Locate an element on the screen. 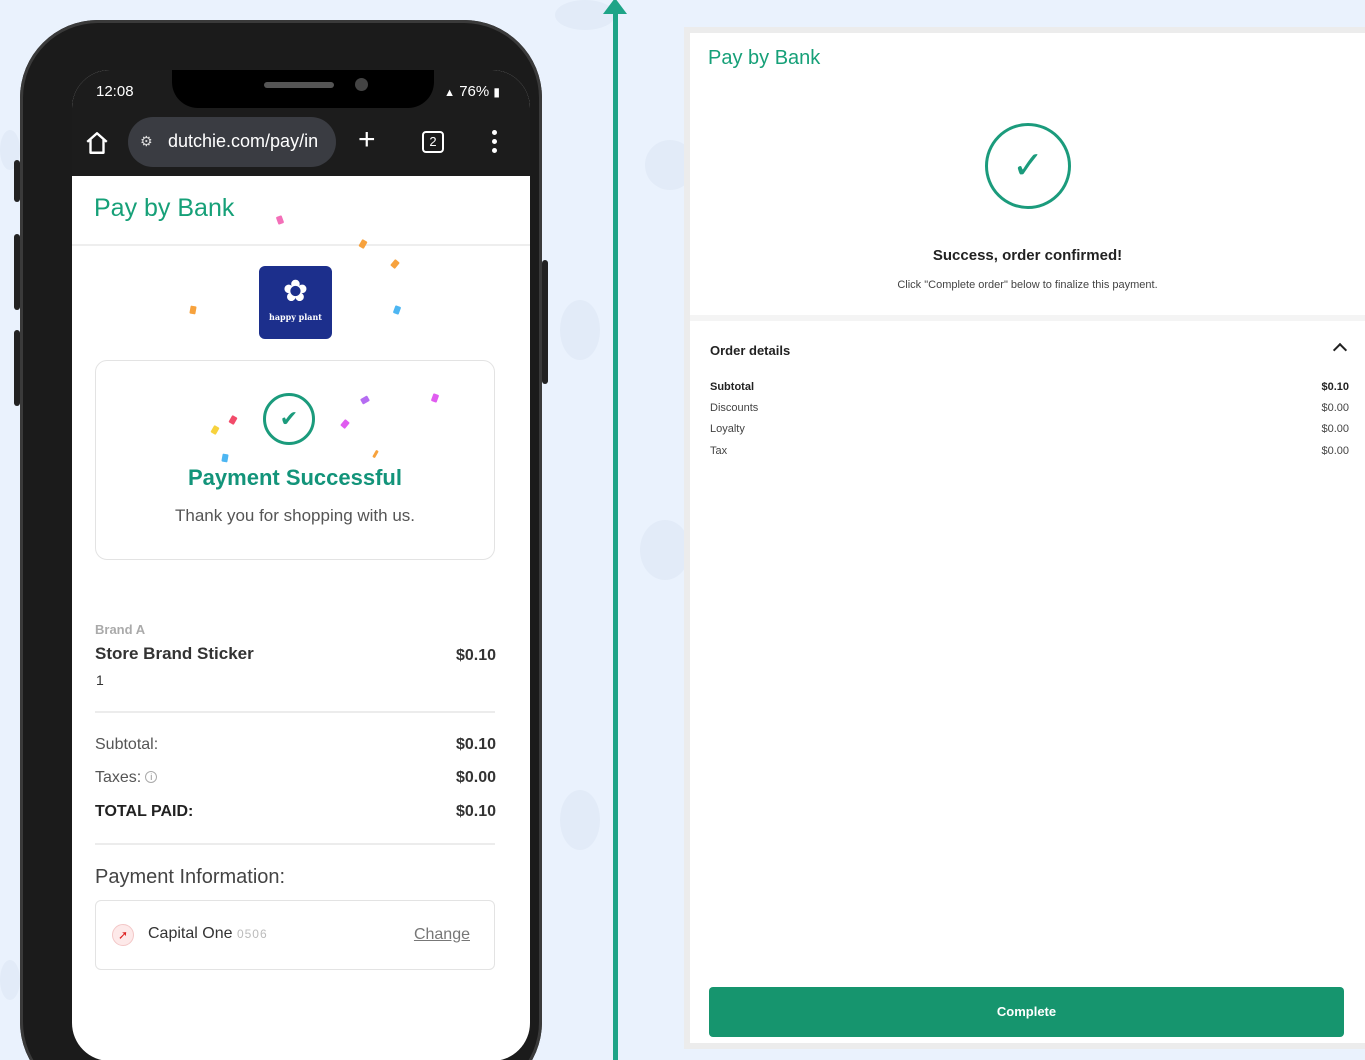 The width and height of the screenshot is (1365, 1060). address-bar: ⚙ dutchie.com/pay/in is located at coordinates (232, 142).